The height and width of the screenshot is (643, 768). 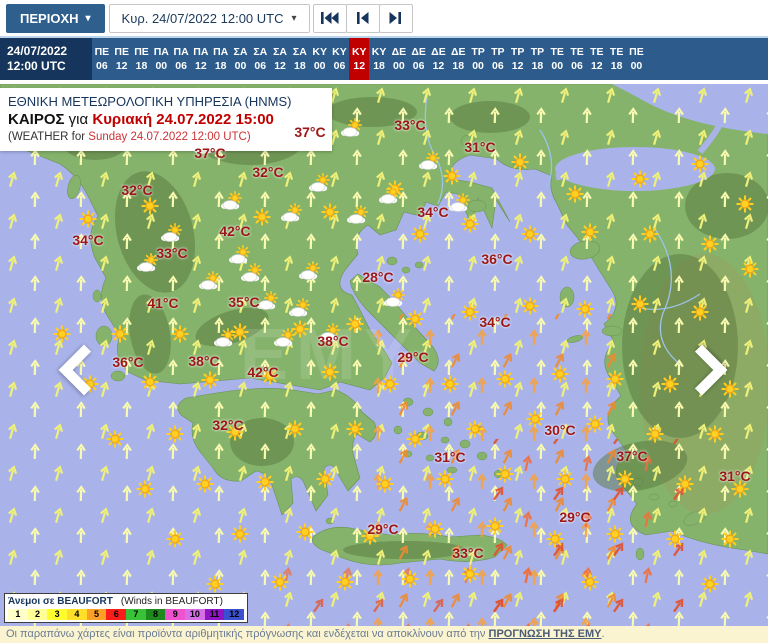 What do you see at coordinates (419, 59) in the screenshot?
I see `timeline-cell-ΔΕ-06: ΔΕ 06` at bounding box center [419, 59].